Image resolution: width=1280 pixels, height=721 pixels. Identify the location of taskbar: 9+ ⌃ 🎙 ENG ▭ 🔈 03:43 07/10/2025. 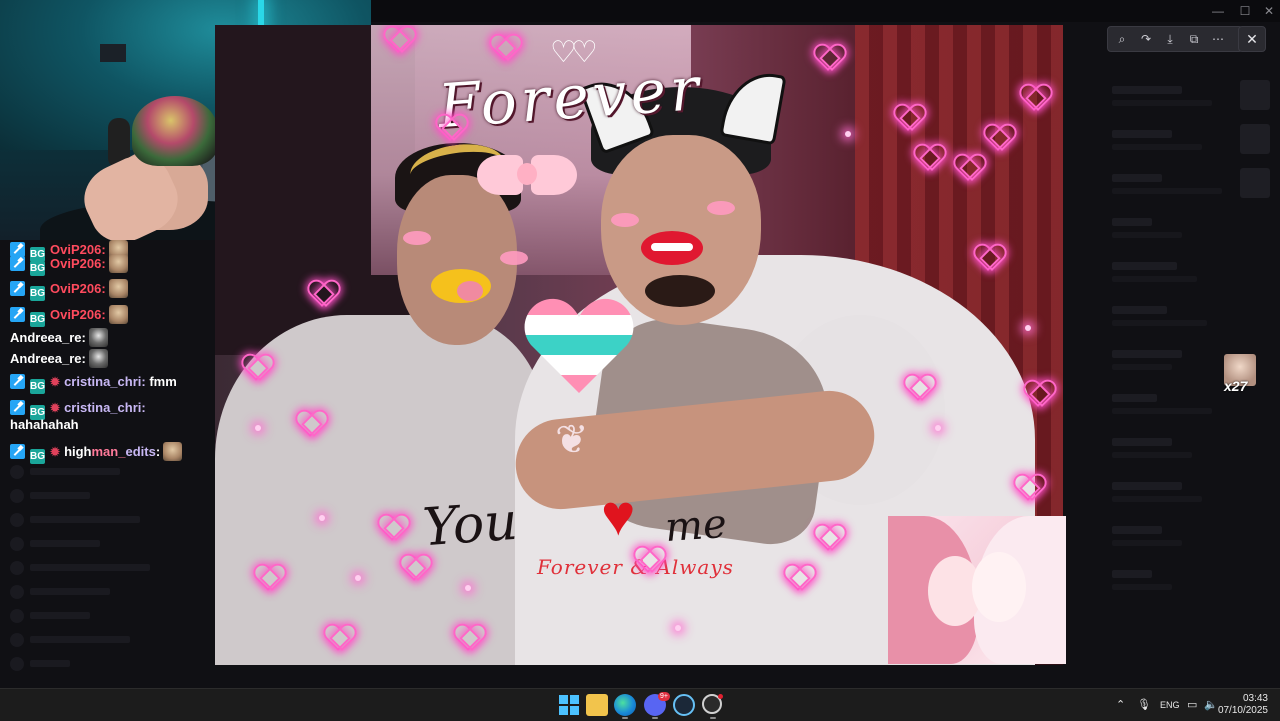
(640, 704).